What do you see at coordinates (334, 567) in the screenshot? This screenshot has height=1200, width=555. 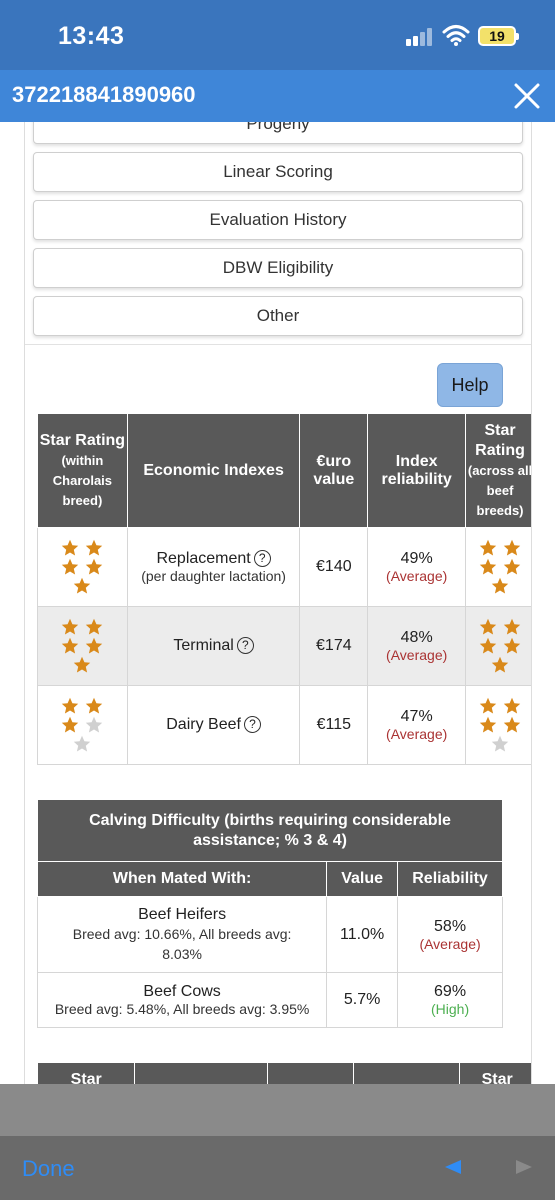 I see `euro-value: €140` at bounding box center [334, 567].